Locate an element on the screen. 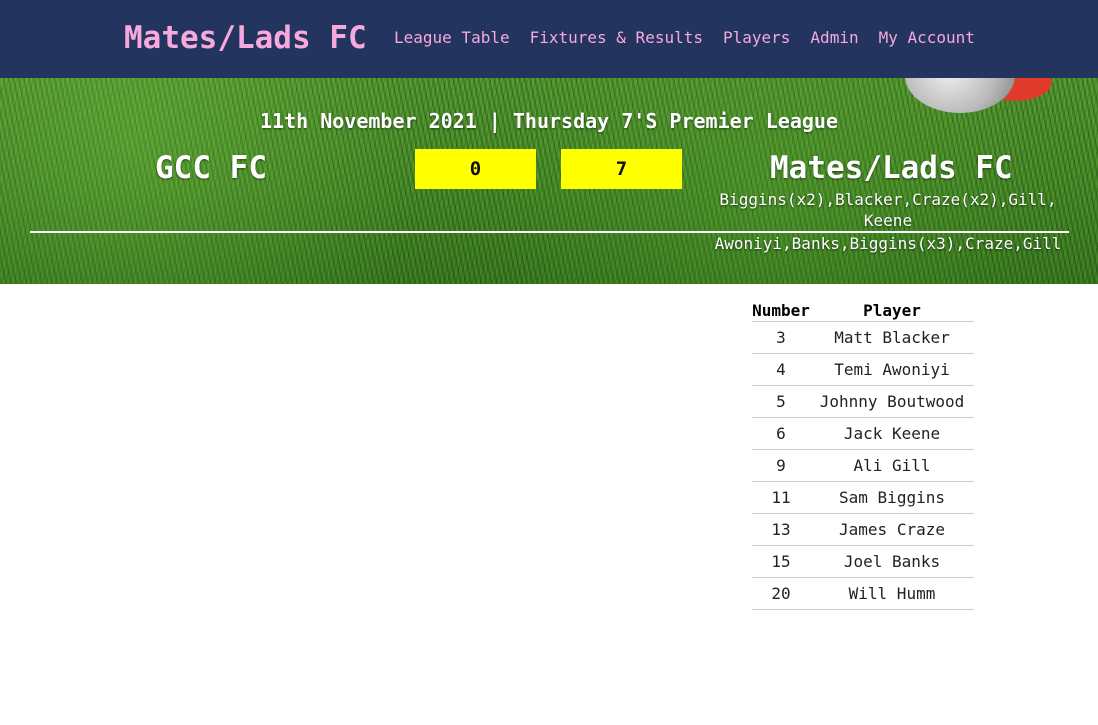 The image size is (1098, 725). table-row: 15 Joel Banks is located at coordinates (863, 561).